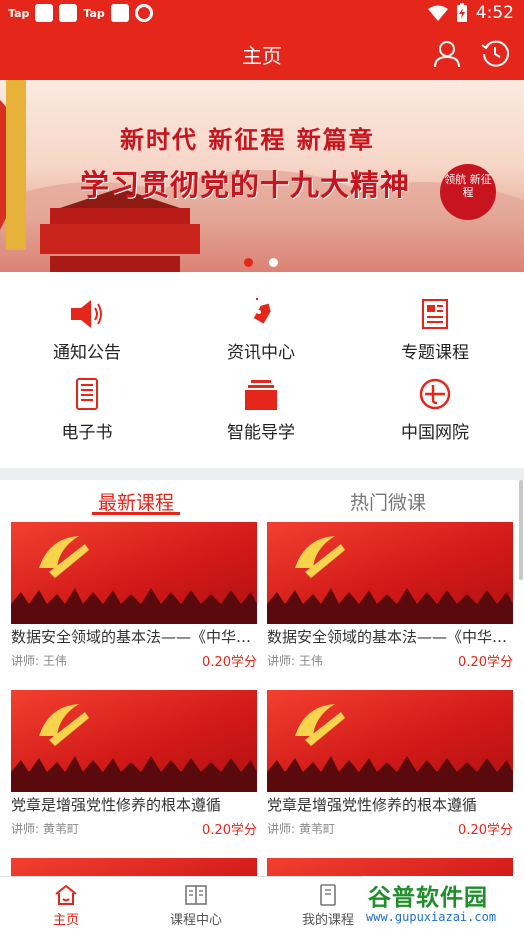 This screenshot has height=930, width=524. What do you see at coordinates (136, 513) in the screenshot?
I see `active-tab-indicator` at bounding box center [136, 513].